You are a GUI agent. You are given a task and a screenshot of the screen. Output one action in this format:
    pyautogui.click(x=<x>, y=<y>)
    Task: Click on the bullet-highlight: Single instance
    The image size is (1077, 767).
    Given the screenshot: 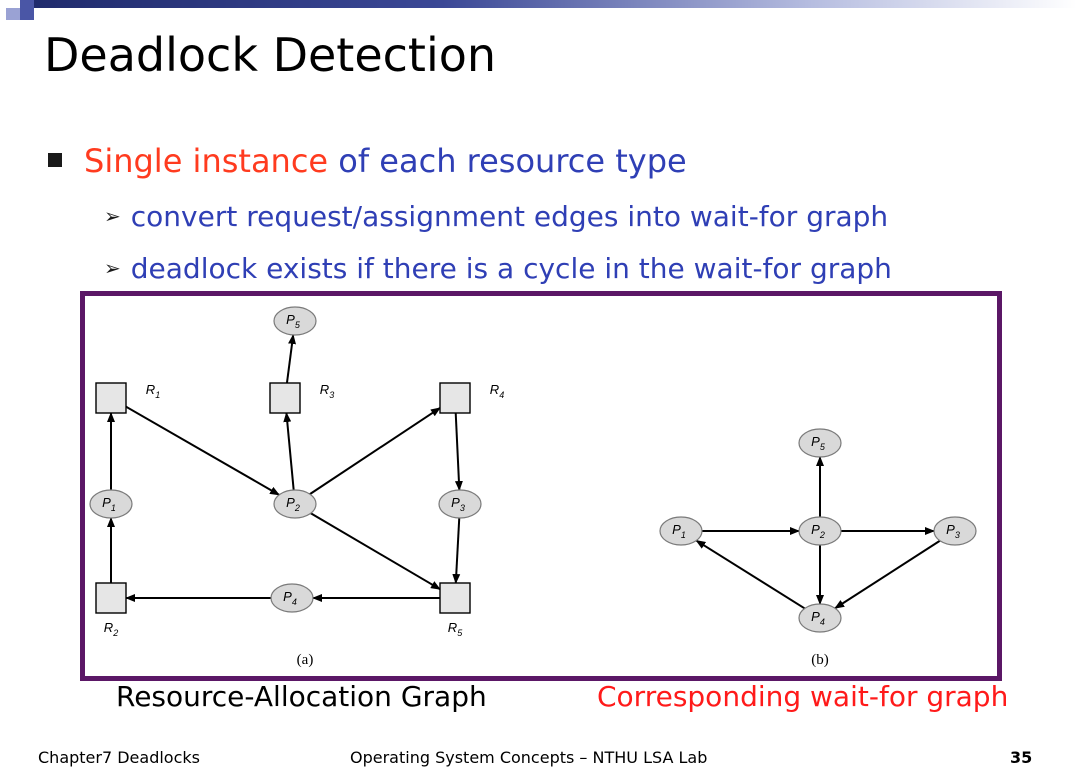 What is the action you would take?
    pyautogui.click(x=206, y=161)
    